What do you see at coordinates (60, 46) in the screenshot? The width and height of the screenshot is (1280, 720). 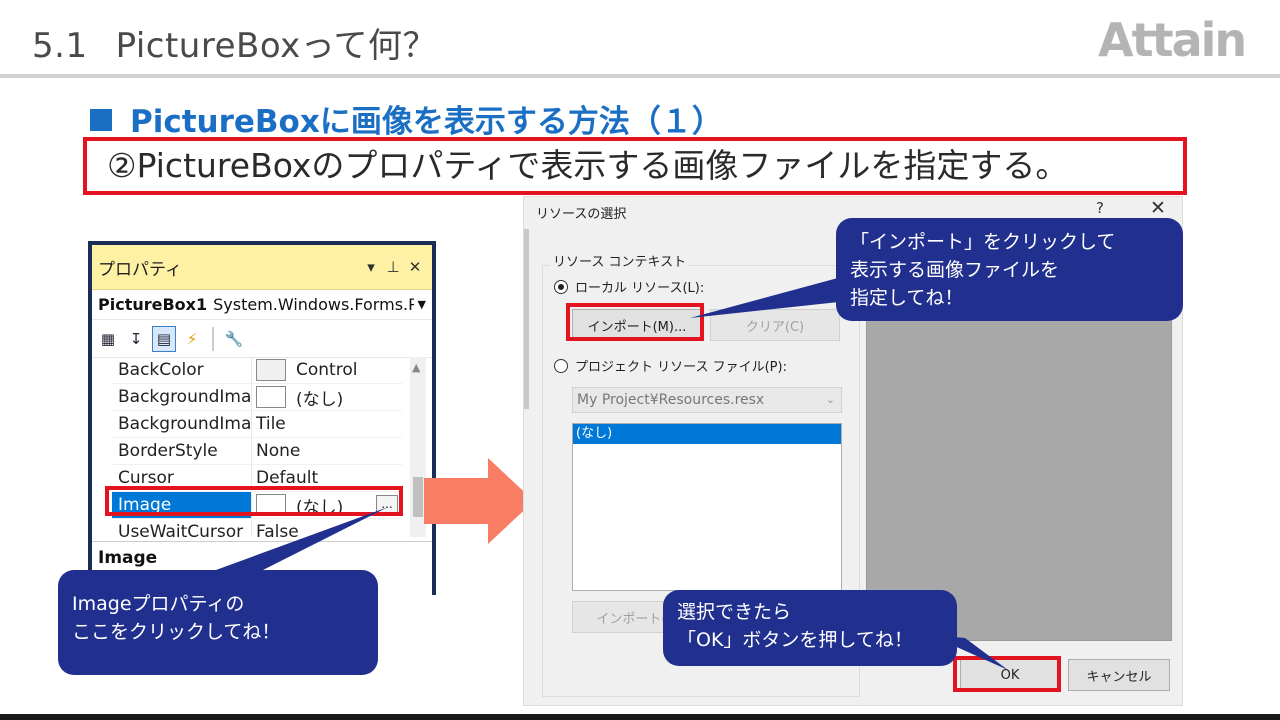 I see `slide-number: 5.1` at bounding box center [60, 46].